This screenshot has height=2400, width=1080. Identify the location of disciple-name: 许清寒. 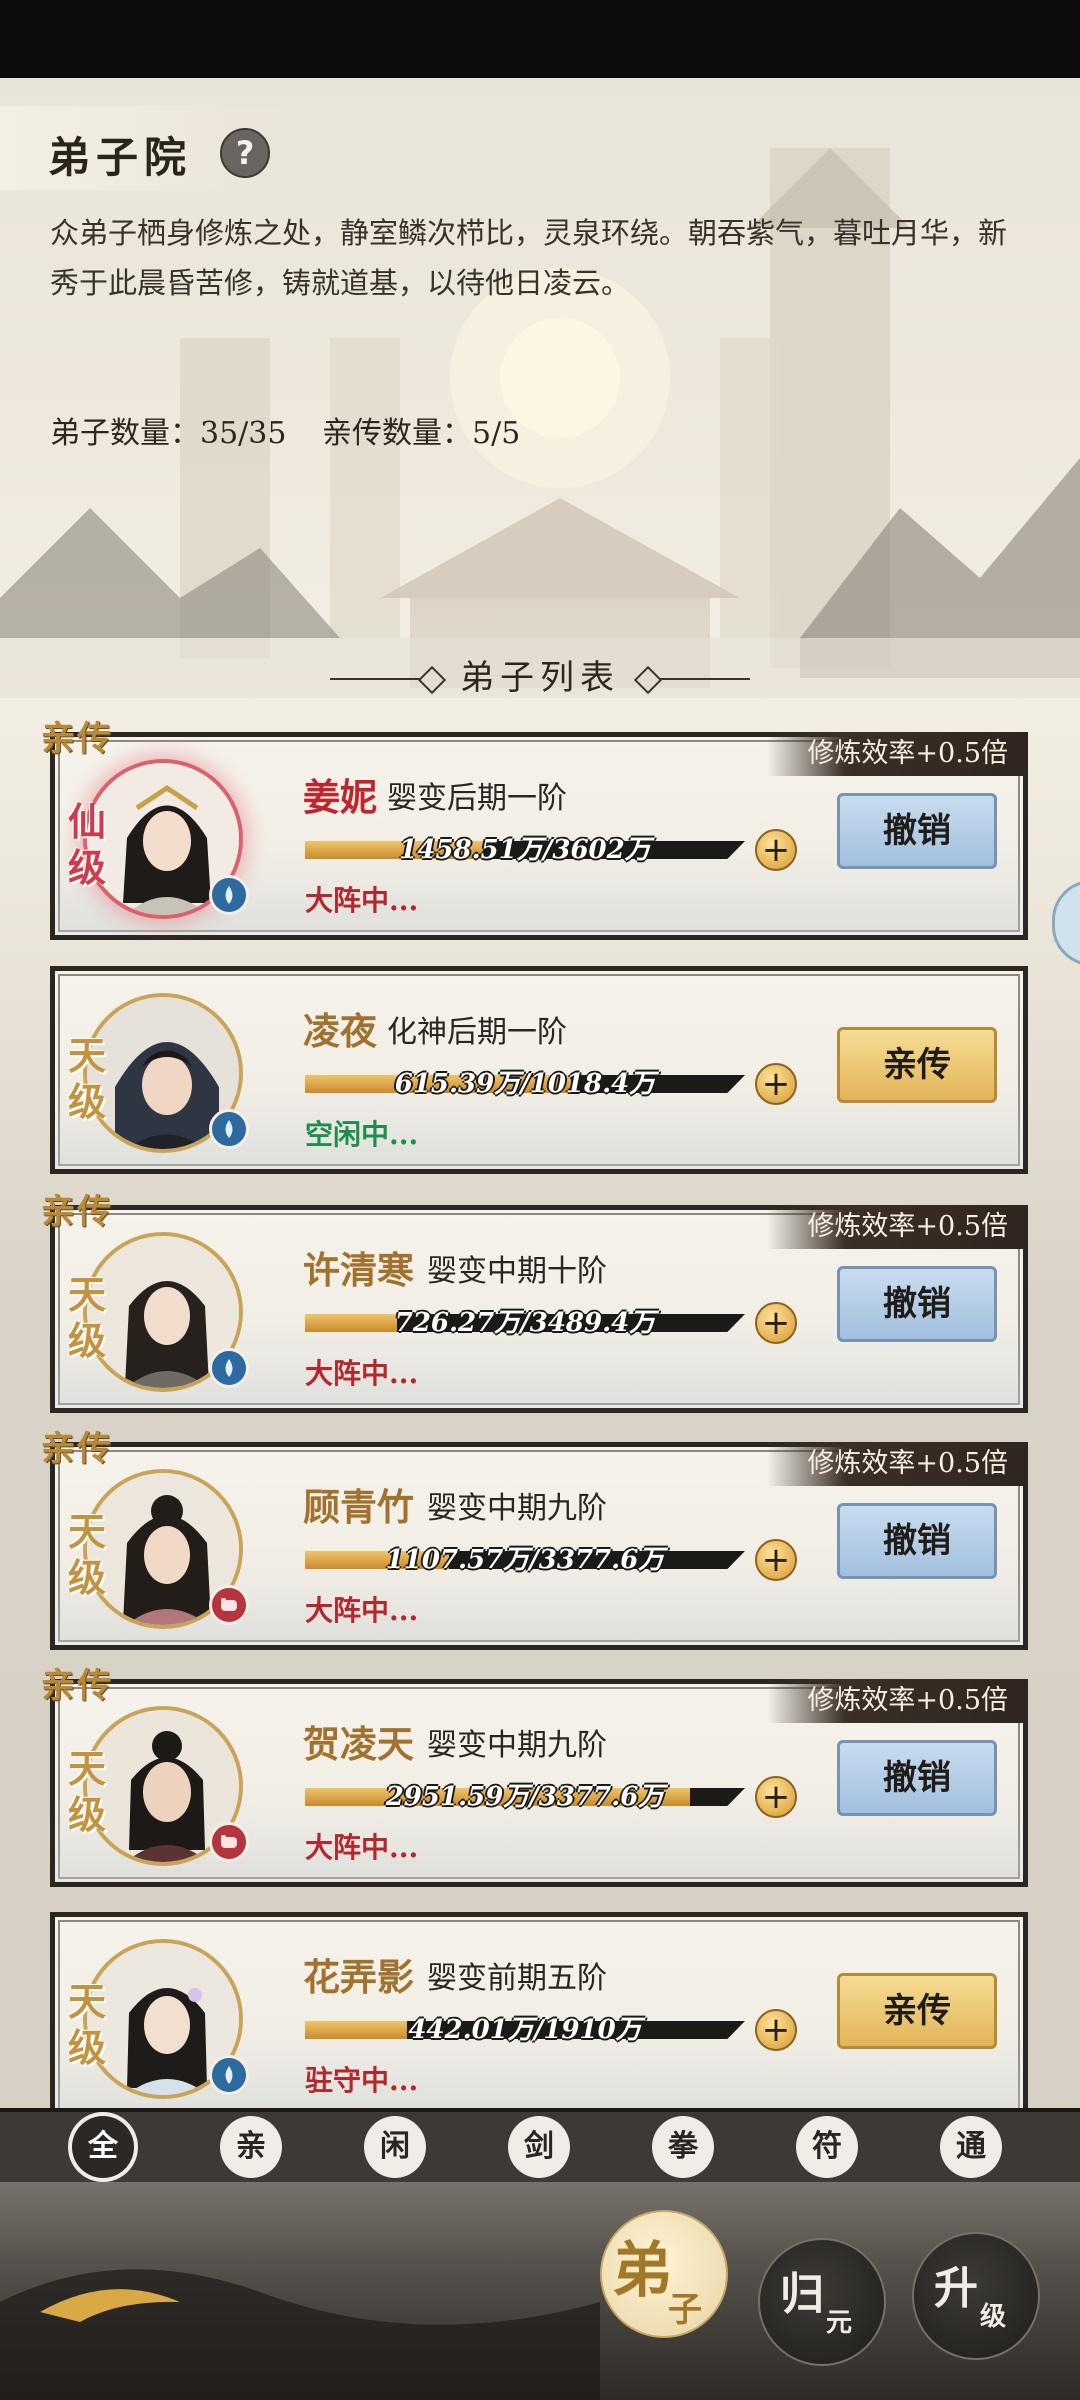
(358, 1270).